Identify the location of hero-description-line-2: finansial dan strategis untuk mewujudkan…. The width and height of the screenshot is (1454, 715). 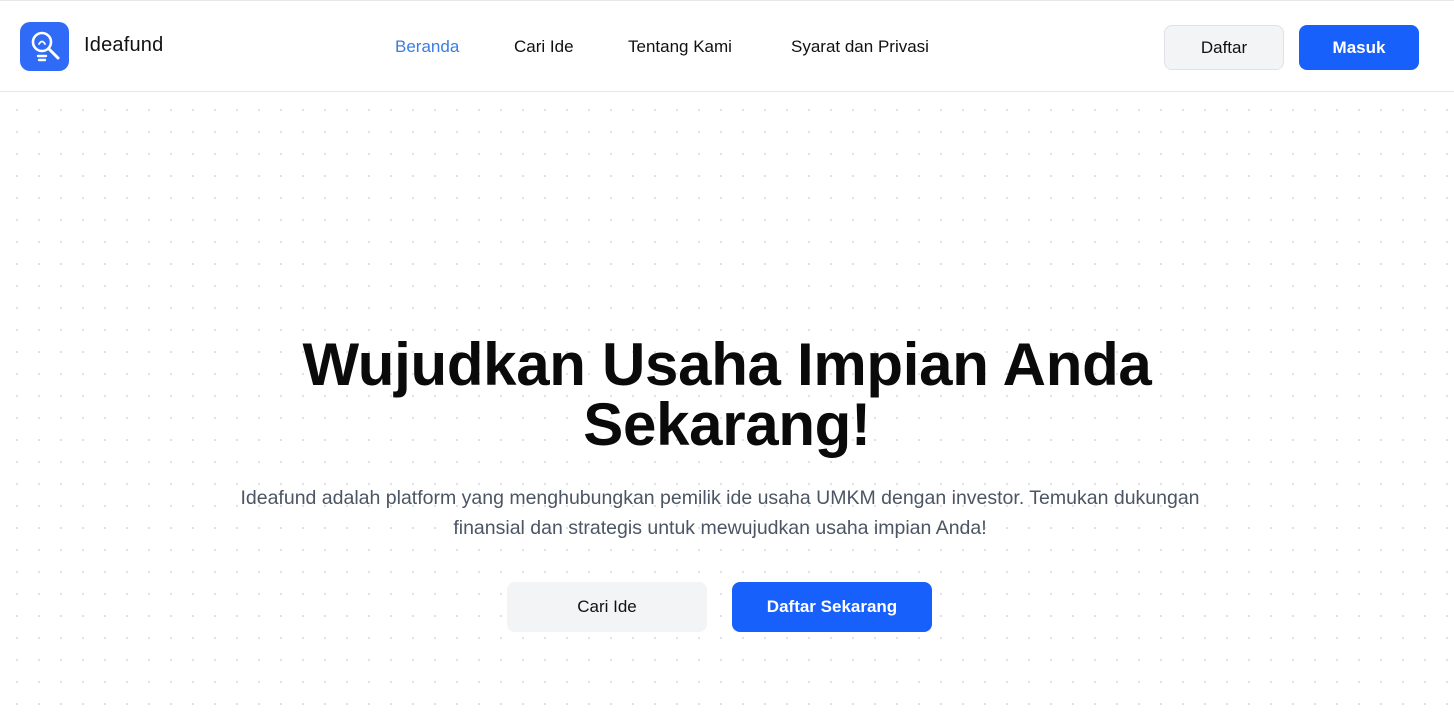
(720, 528).